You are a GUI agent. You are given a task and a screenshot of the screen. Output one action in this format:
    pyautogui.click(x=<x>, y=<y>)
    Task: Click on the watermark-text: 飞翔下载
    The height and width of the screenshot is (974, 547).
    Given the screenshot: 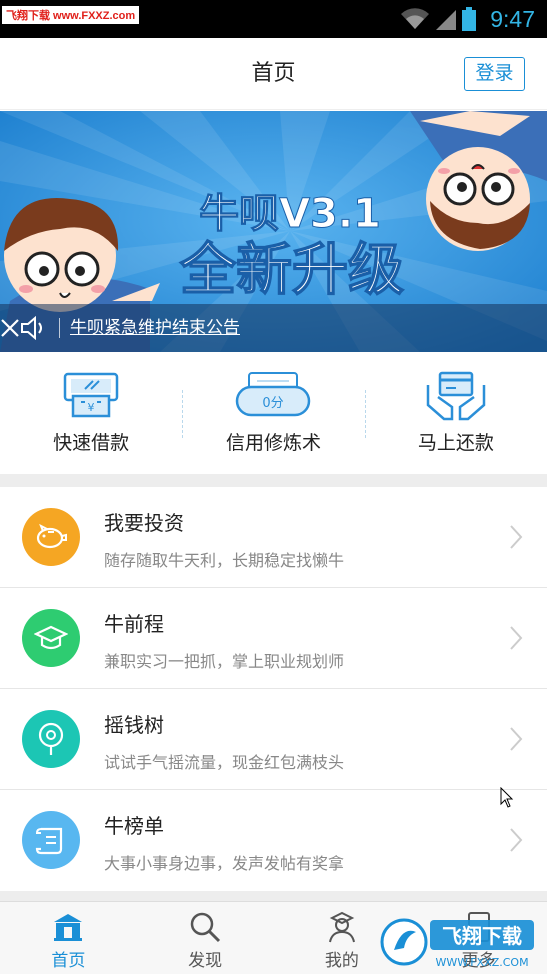 What is the action you would take?
    pyautogui.click(x=482, y=936)
    